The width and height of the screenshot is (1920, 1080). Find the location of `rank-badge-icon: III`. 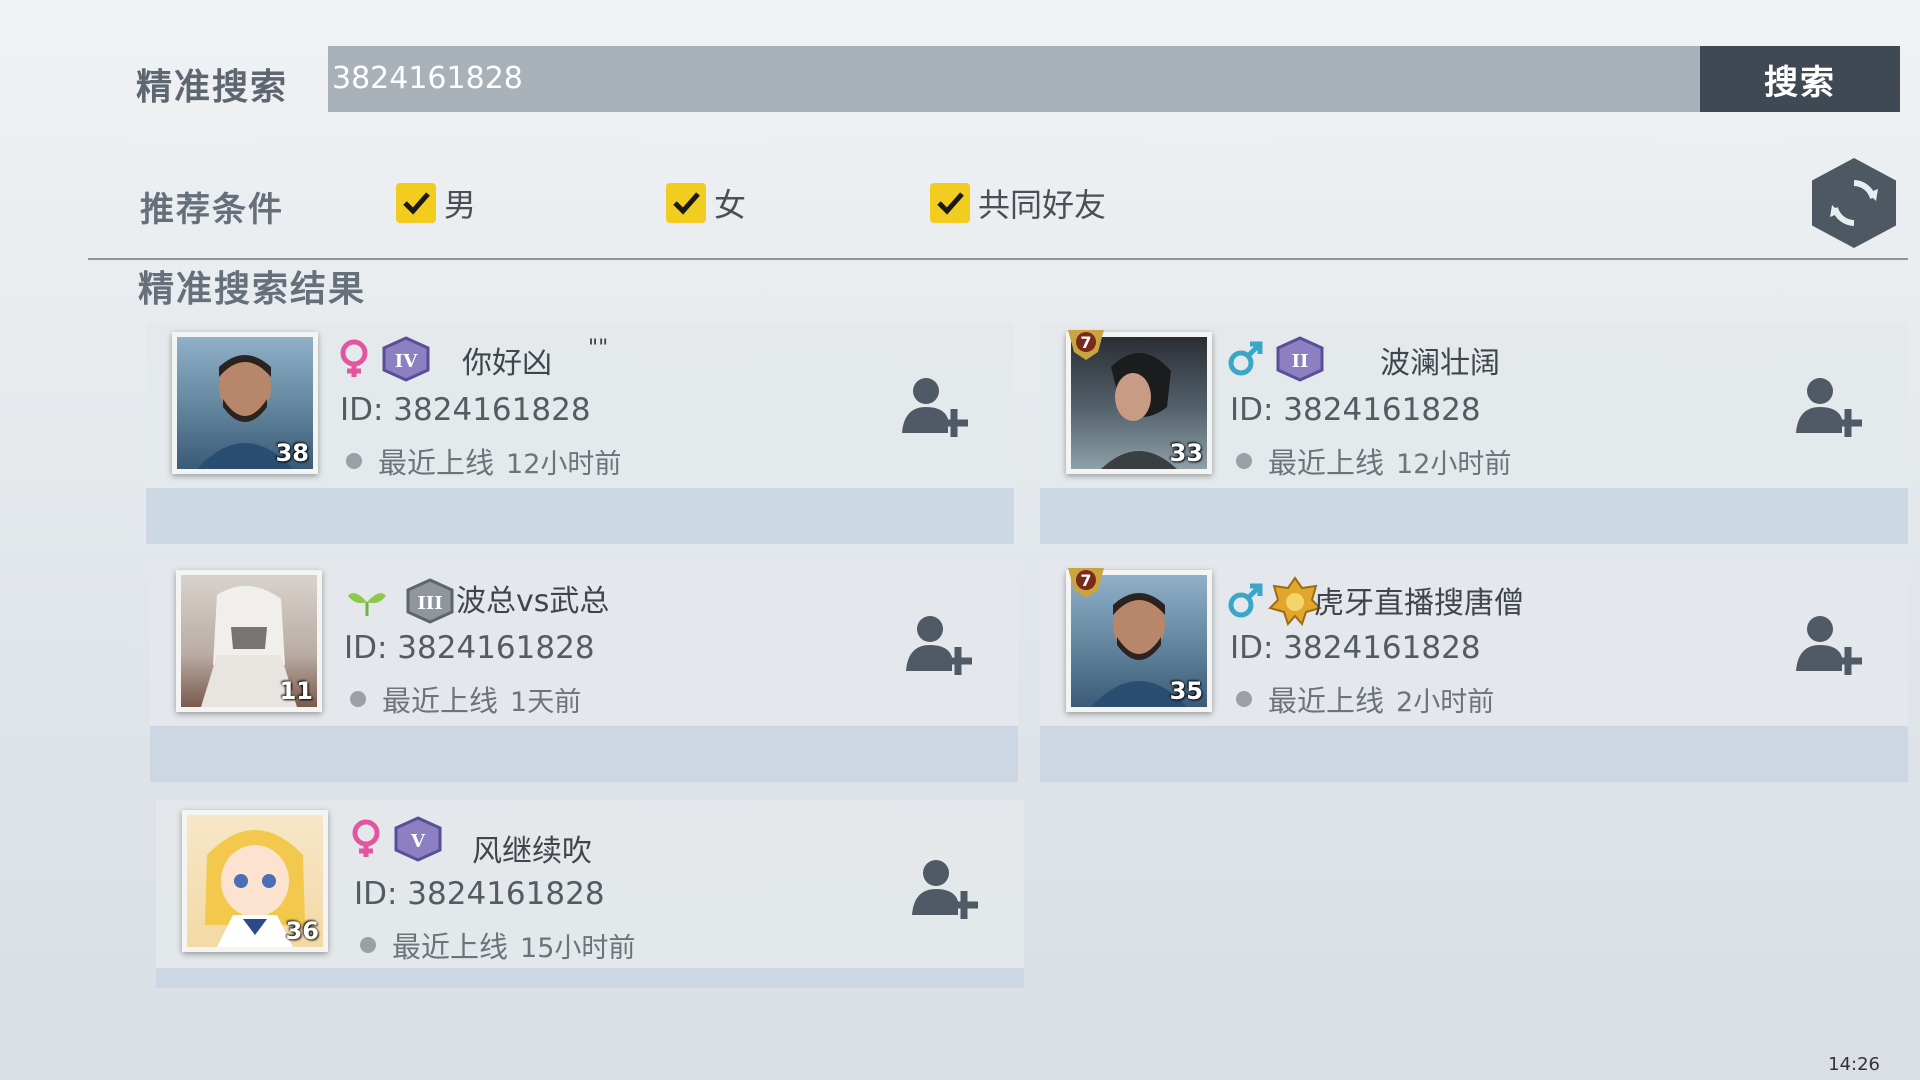

rank-badge-icon: III is located at coordinates (430, 601).